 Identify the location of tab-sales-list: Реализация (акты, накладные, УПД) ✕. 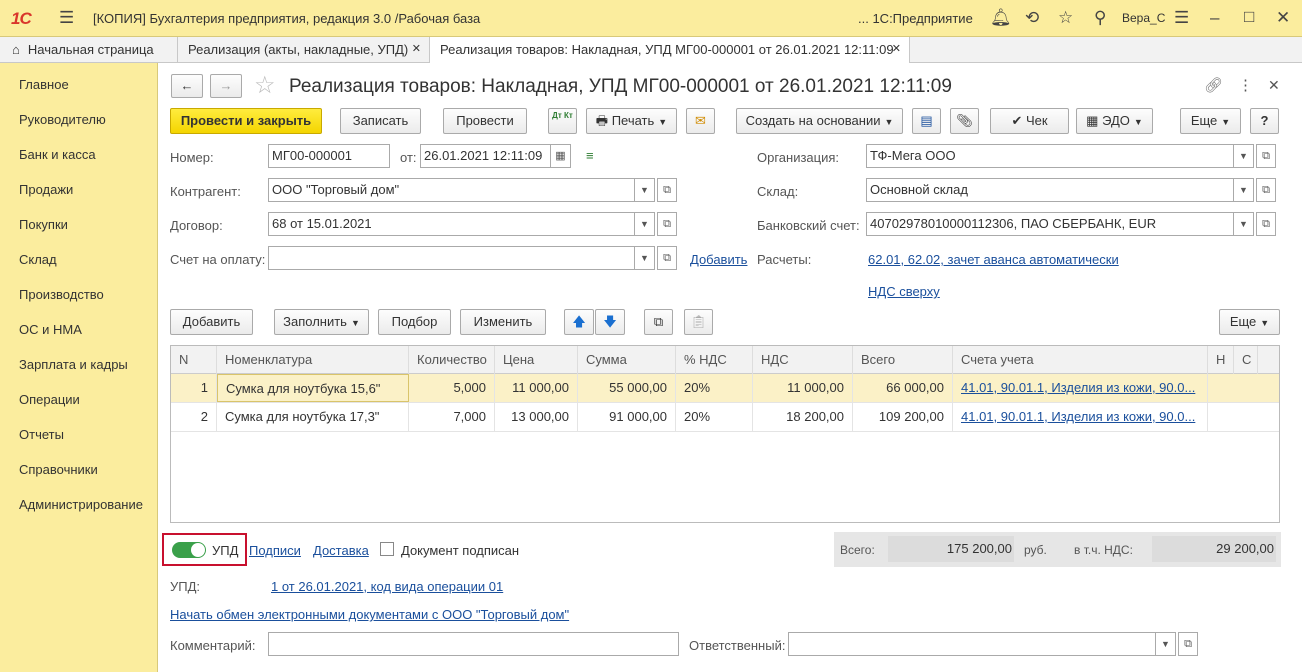
(304, 50).